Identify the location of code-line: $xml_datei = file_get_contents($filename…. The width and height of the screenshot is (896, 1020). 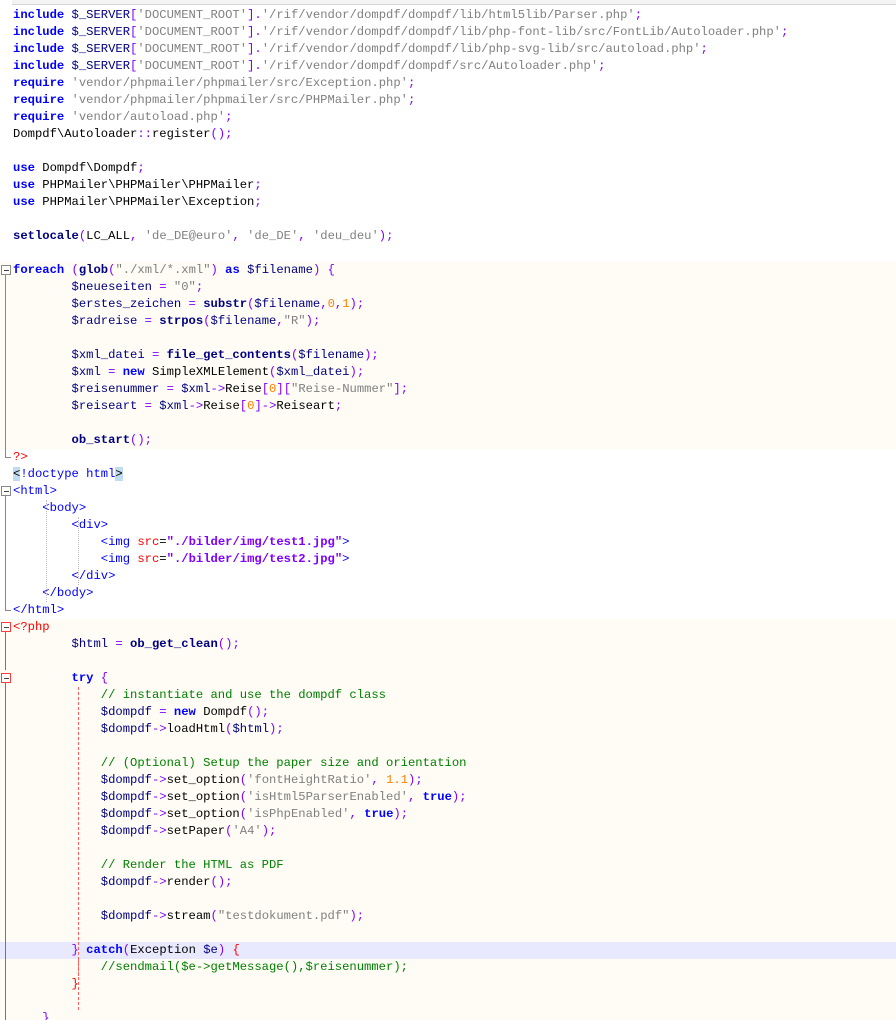
(448, 355).